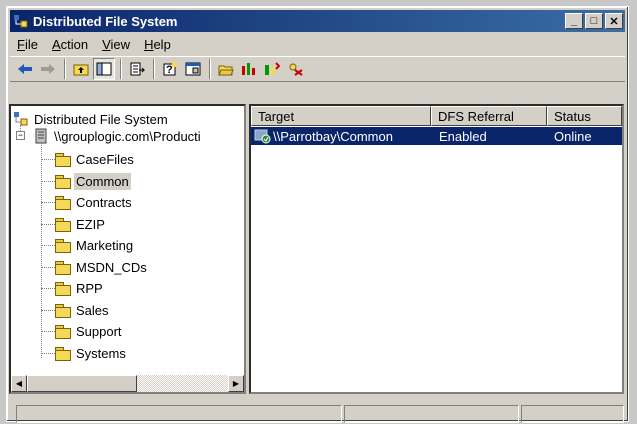  What do you see at coordinates (317, 21) in the screenshot?
I see `title-bar: Distributed File System _ □ ✕` at bounding box center [317, 21].